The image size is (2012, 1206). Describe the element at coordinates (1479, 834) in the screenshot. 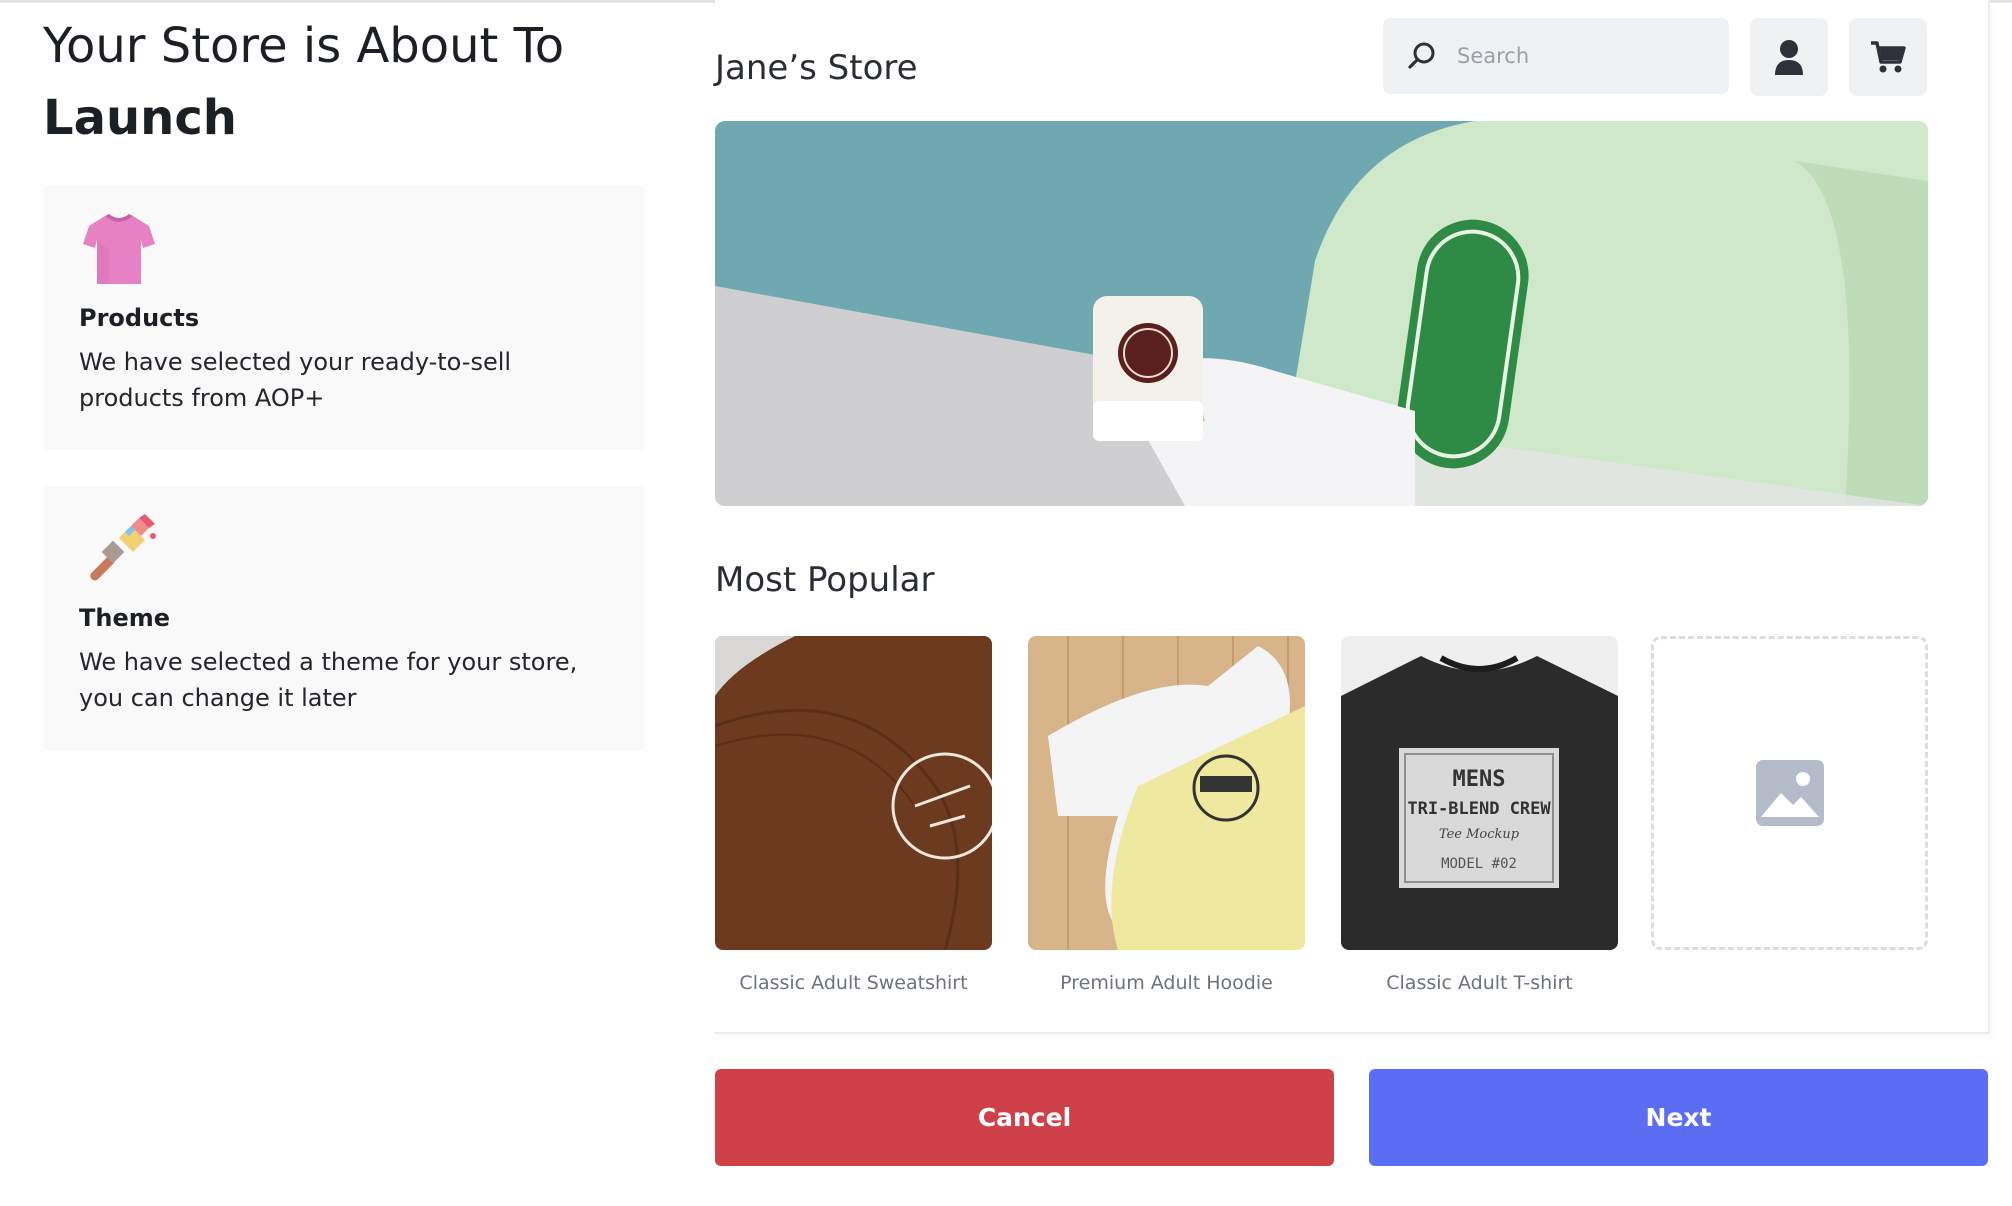

I see `svg-text: Tee Mockup` at that location.